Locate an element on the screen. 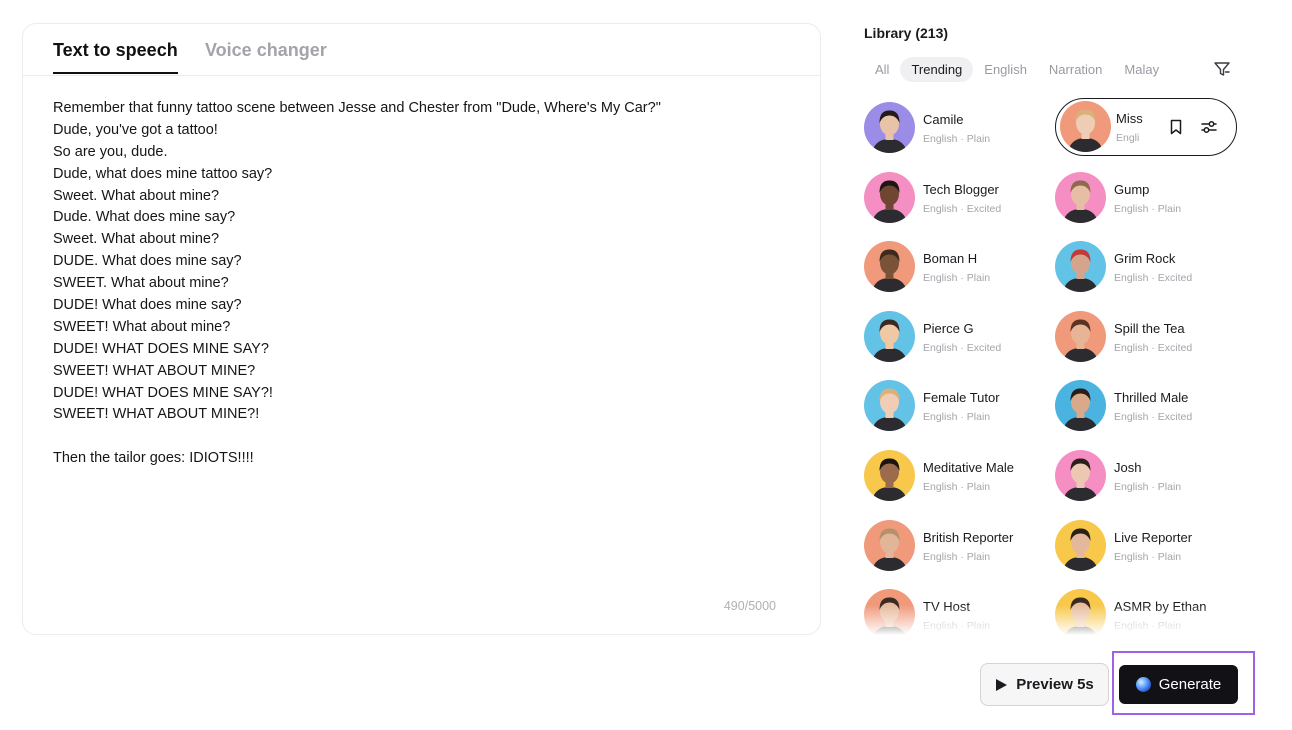 The width and height of the screenshot is (1292, 730). editor-line: SWEET! What about mine? is located at coordinates (142, 326).